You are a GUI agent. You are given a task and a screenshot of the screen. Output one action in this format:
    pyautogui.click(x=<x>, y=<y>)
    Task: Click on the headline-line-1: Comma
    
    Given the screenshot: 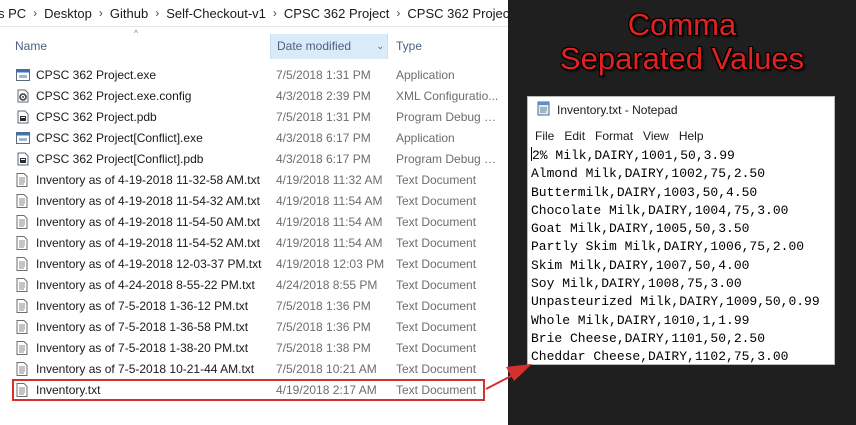 What is the action you would take?
    pyautogui.click(x=682, y=24)
    